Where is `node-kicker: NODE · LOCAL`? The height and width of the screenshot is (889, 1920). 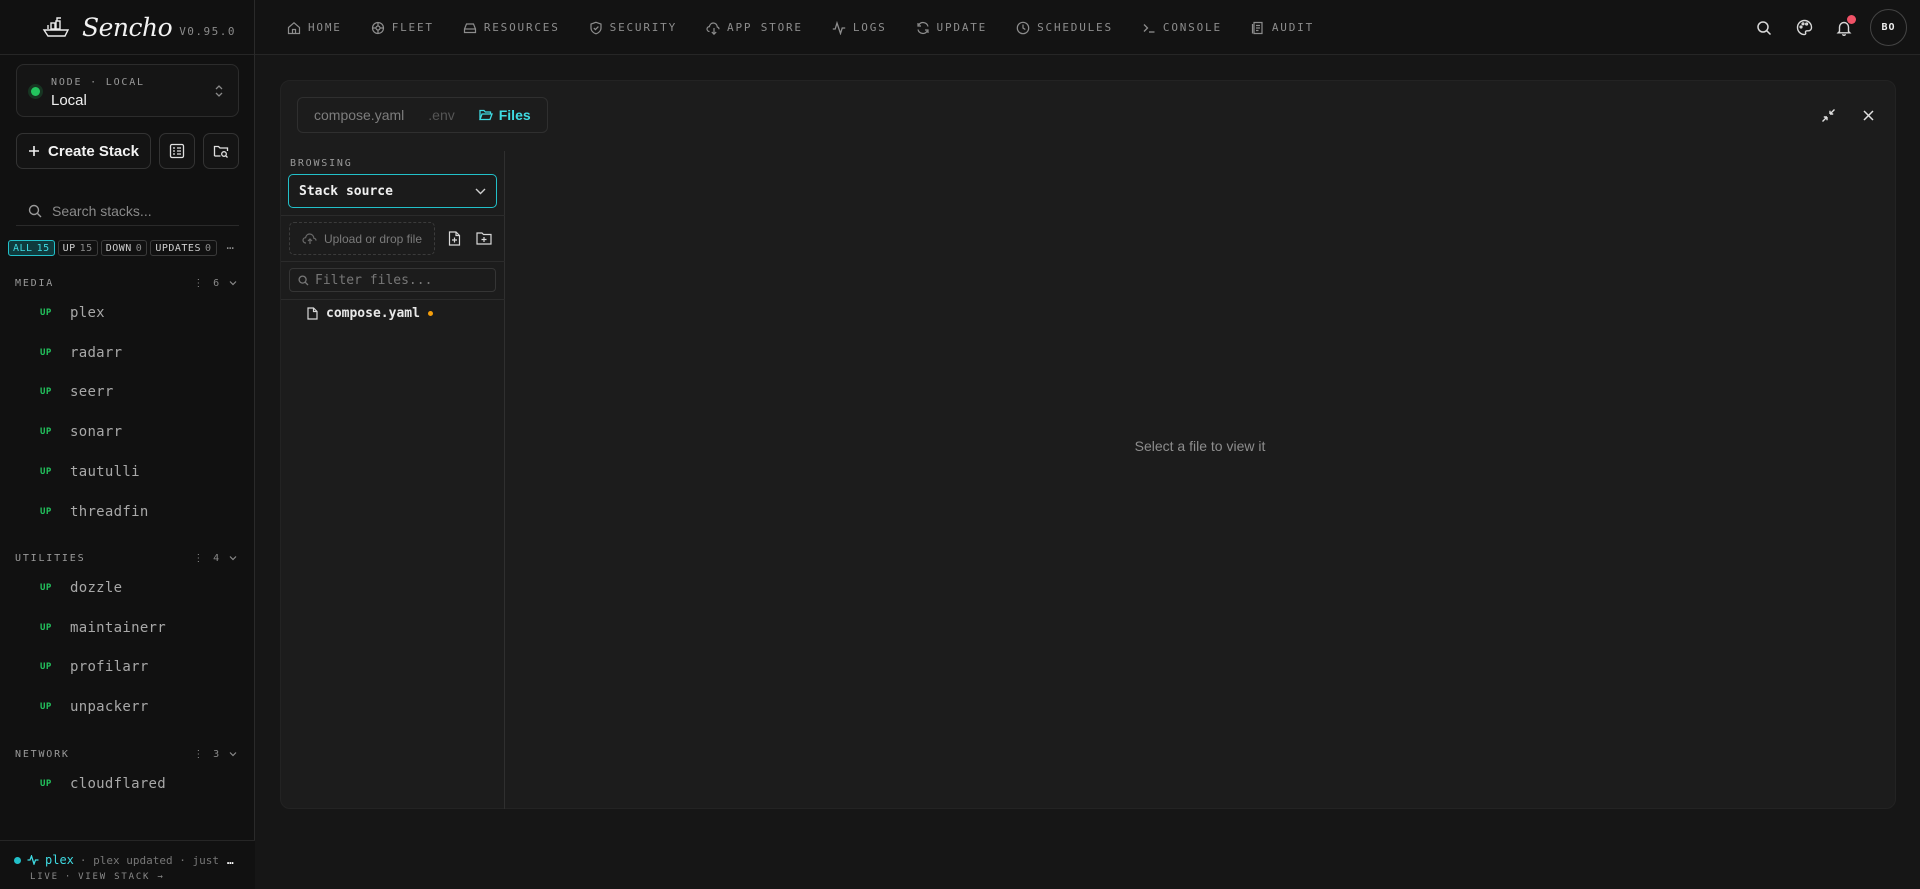 node-kicker: NODE · LOCAL is located at coordinates (98, 82).